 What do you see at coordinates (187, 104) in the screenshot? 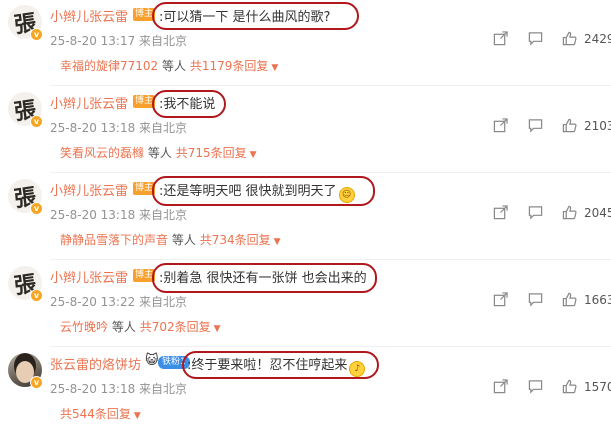
I see `comment-text: :我不能说` at bounding box center [187, 104].